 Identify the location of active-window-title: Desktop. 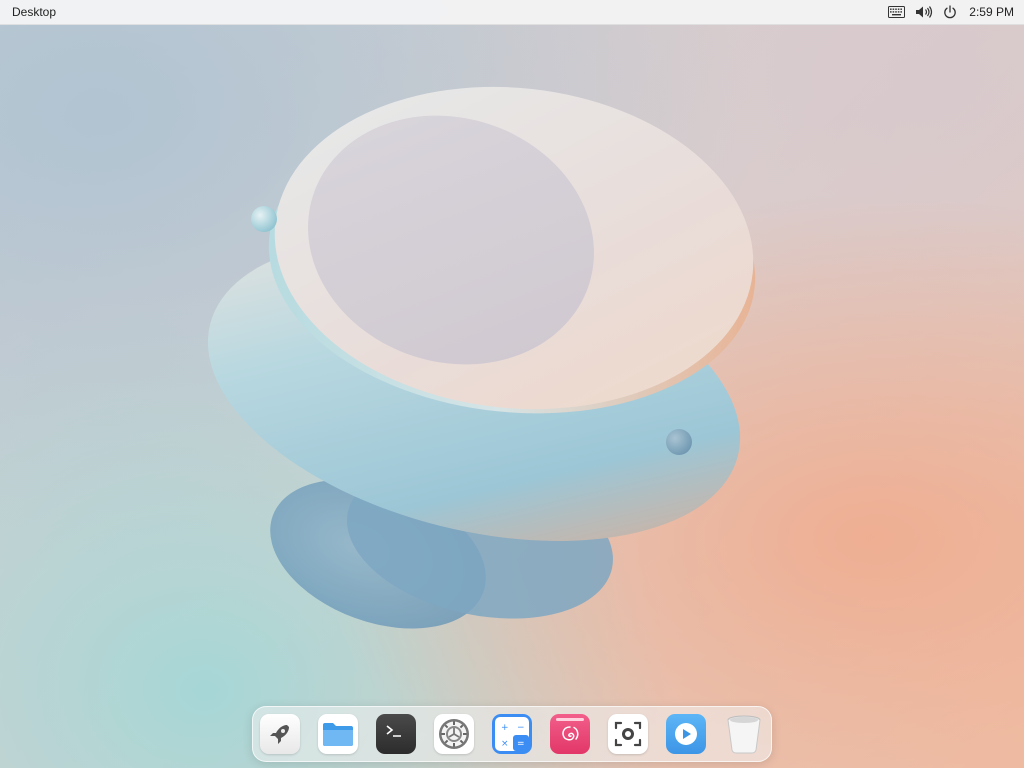
(34, 12).